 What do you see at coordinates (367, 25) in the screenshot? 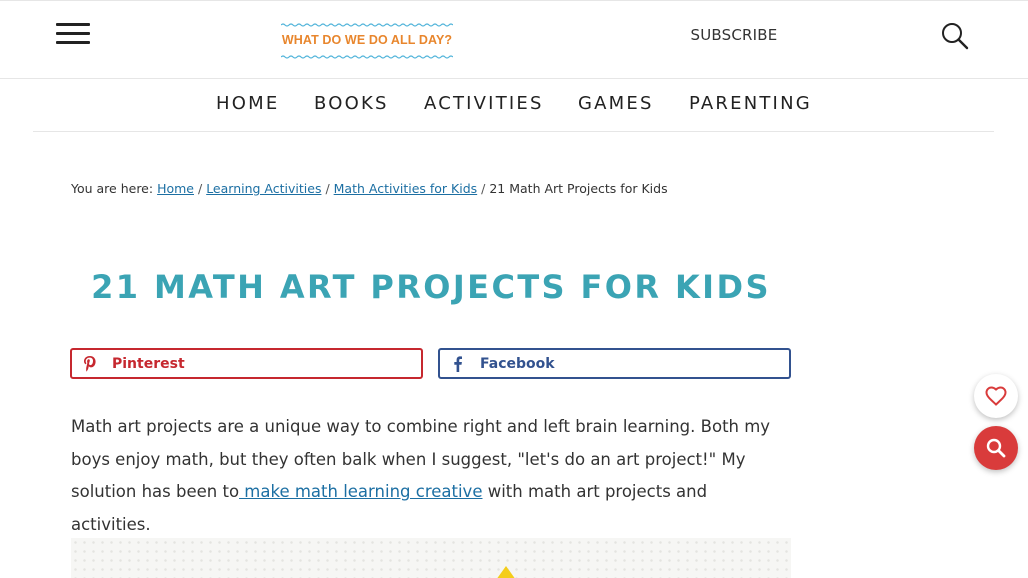
I see `logo-wave-top` at bounding box center [367, 25].